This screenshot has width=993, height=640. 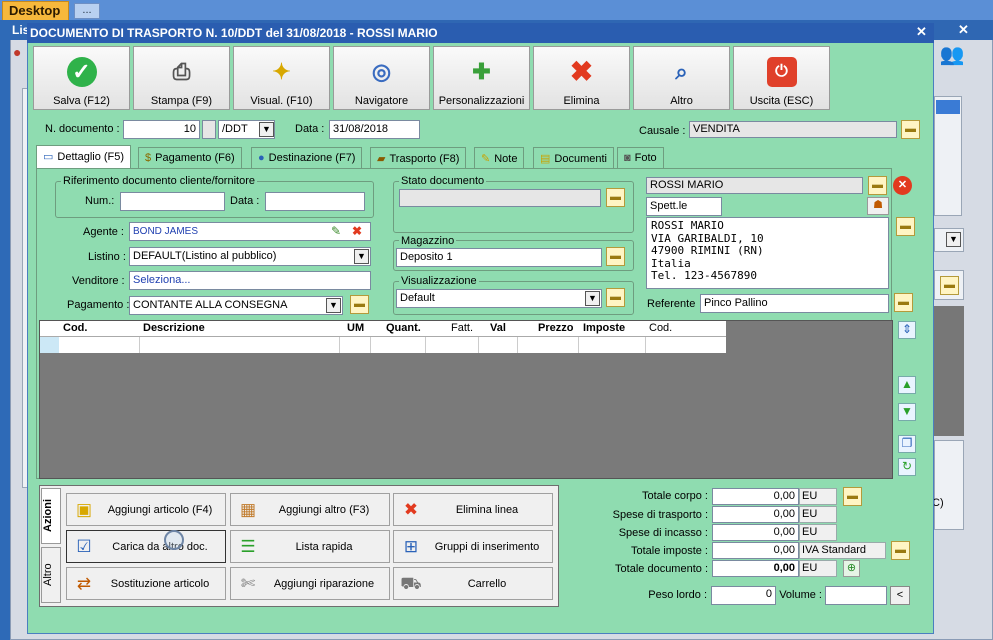 What do you see at coordinates (794, 303) in the screenshot?
I see `referente-field: Pinco Pallino` at bounding box center [794, 303].